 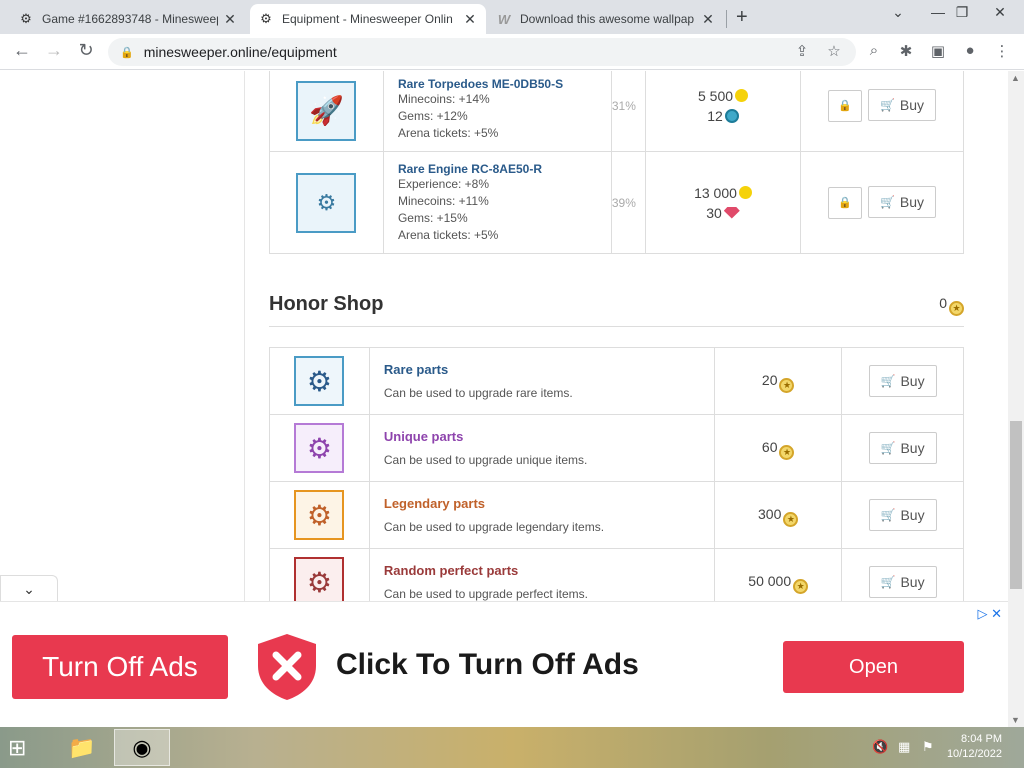 What do you see at coordinates (482, 52) in the screenshot?
I see `address-bar: 🔒 minesweeper.online/equipment` at bounding box center [482, 52].